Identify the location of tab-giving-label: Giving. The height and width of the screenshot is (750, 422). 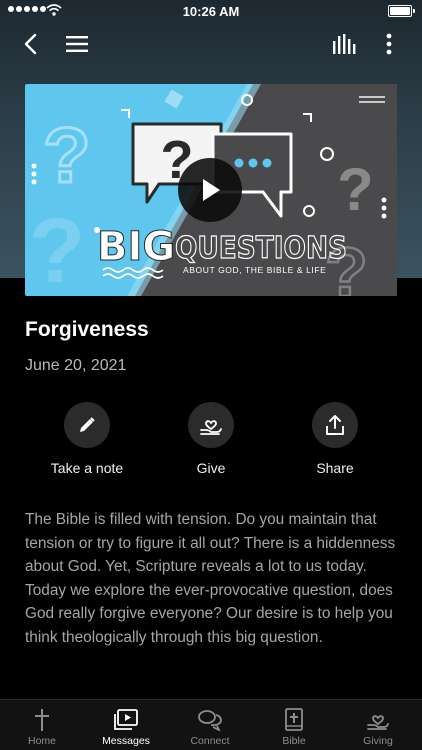
(378, 741).